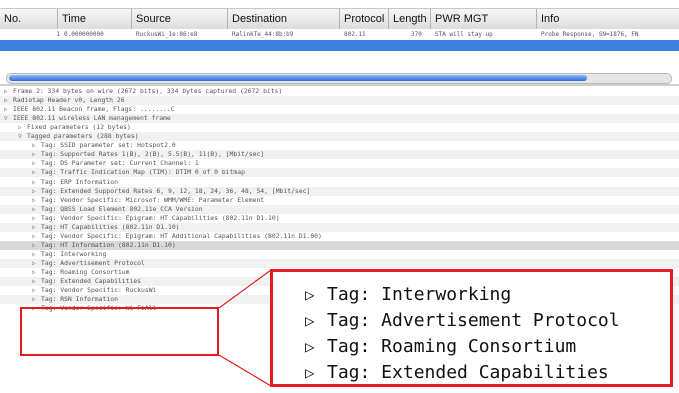 This screenshot has height=393, width=679. I want to click on horizontal-scrollbar, so click(339, 78).